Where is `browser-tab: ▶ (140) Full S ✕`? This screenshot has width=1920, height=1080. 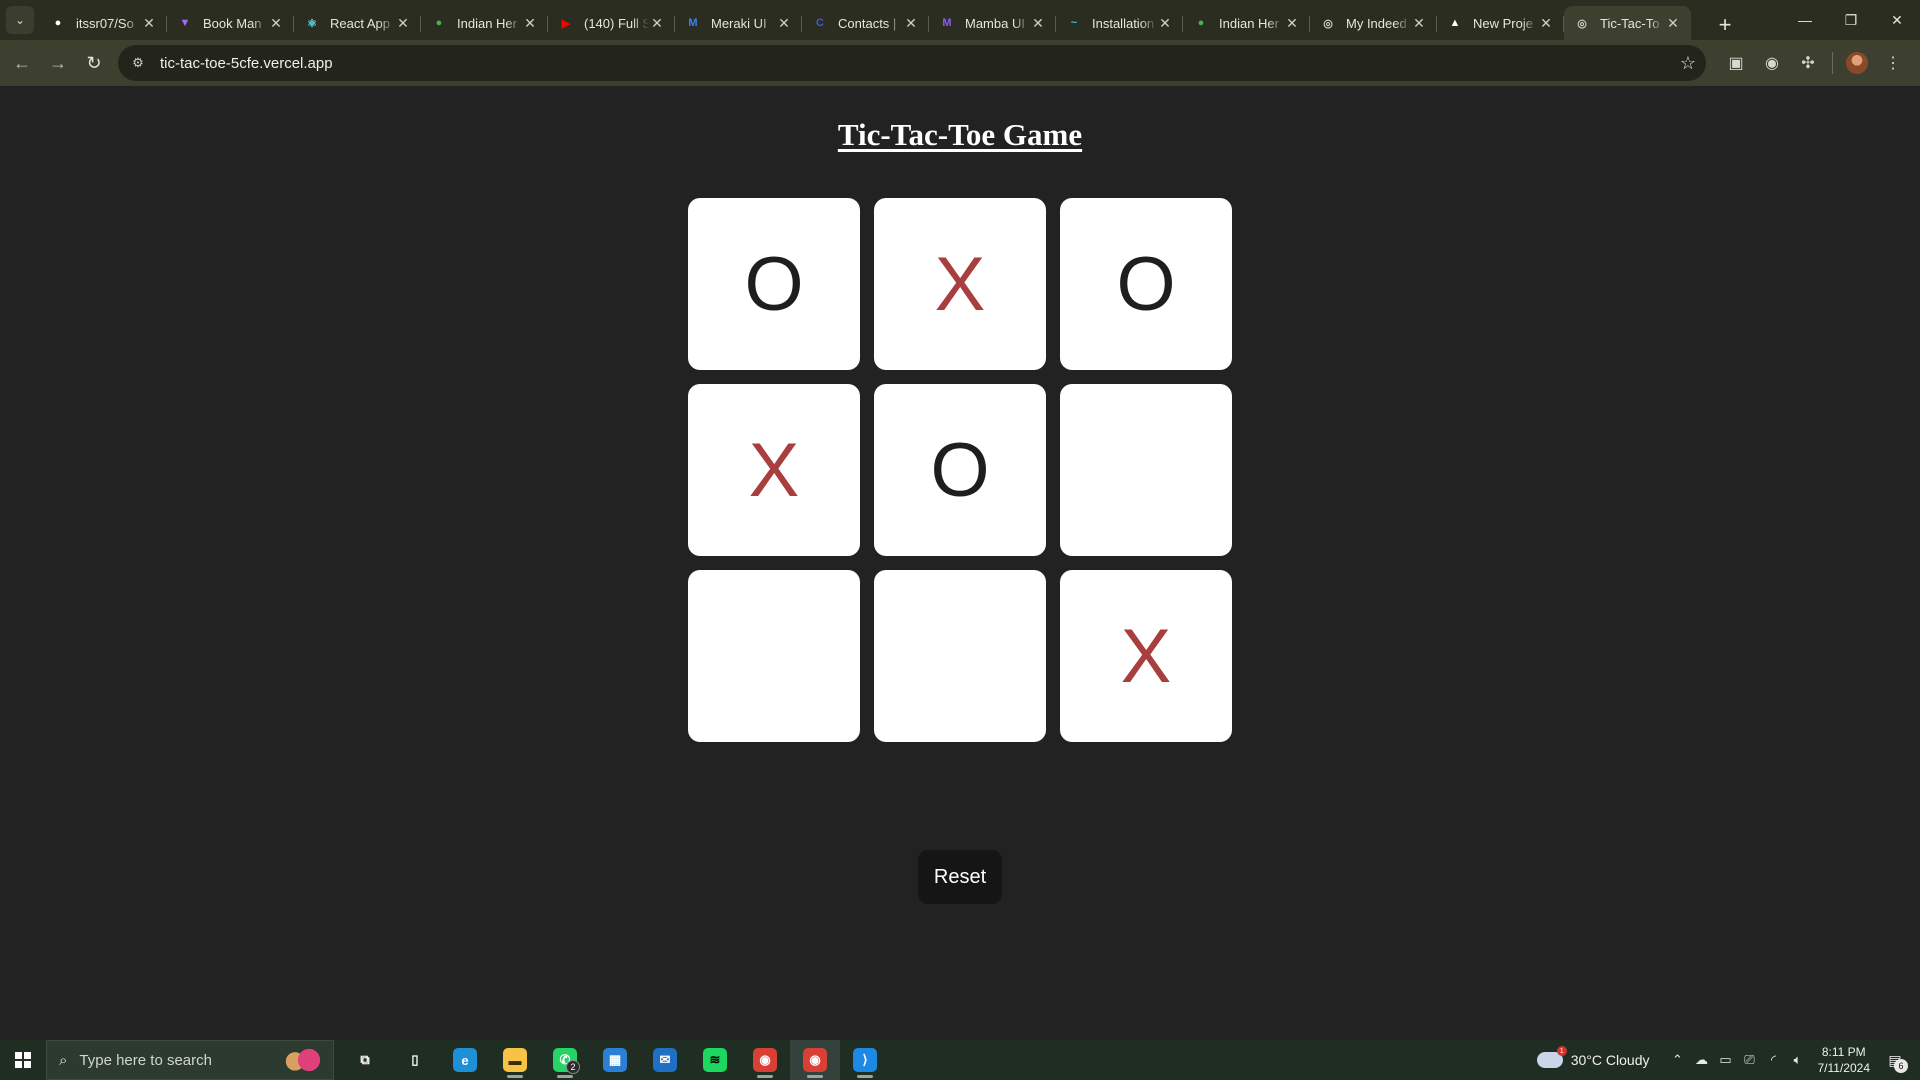 browser-tab: ▶ (140) Full S ✕ is located at coordinates (611, 23).